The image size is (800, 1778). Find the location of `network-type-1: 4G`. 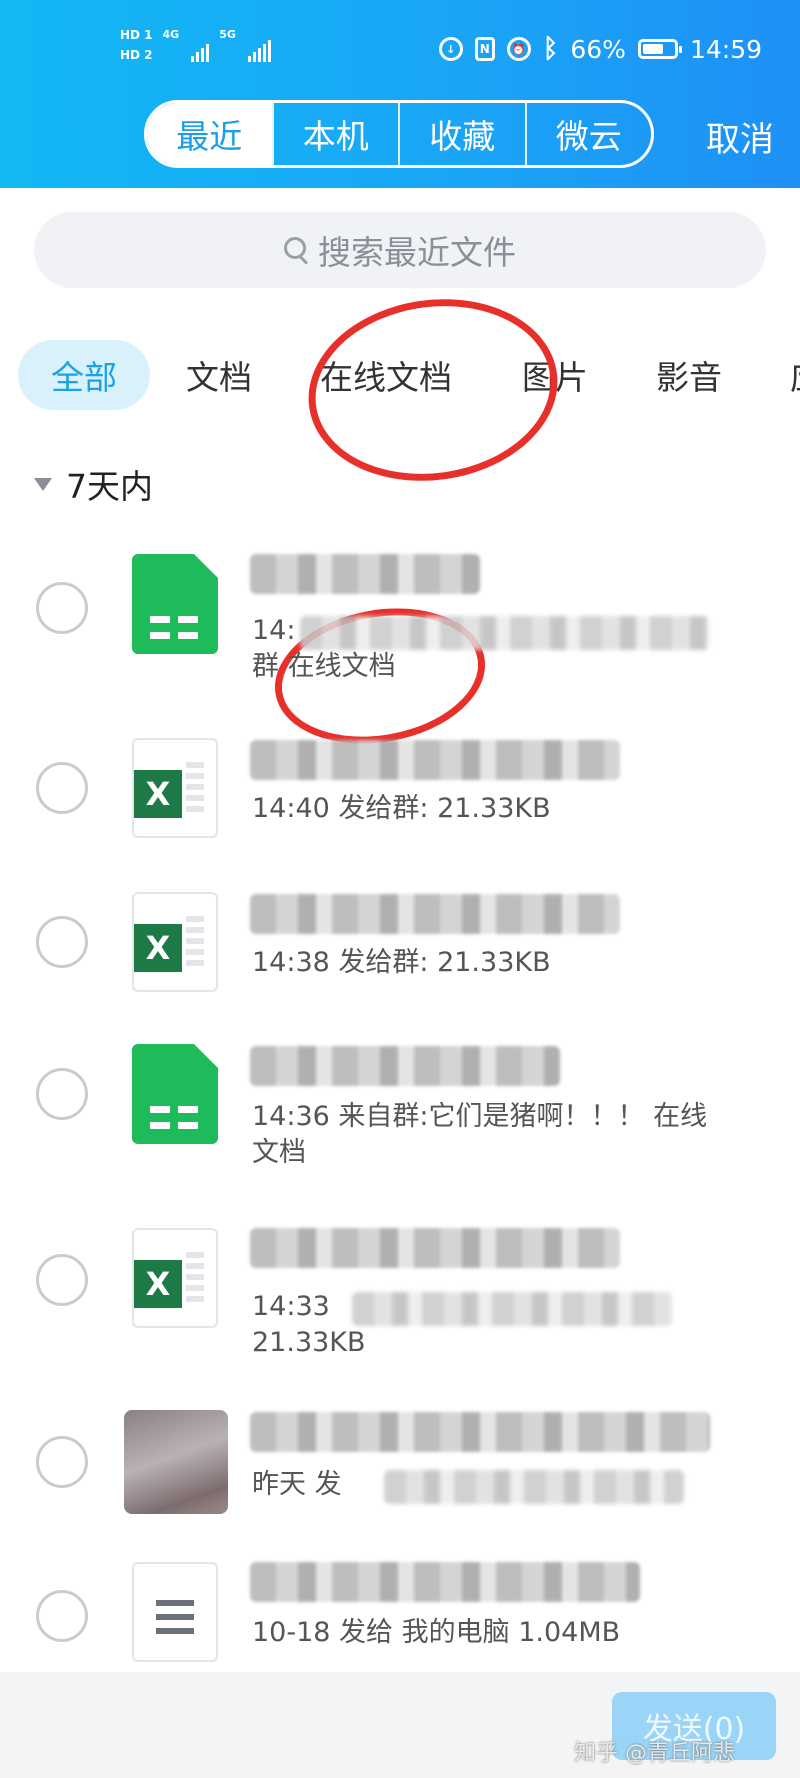

network-type-1: 4G is located at coordinates (171, 34).